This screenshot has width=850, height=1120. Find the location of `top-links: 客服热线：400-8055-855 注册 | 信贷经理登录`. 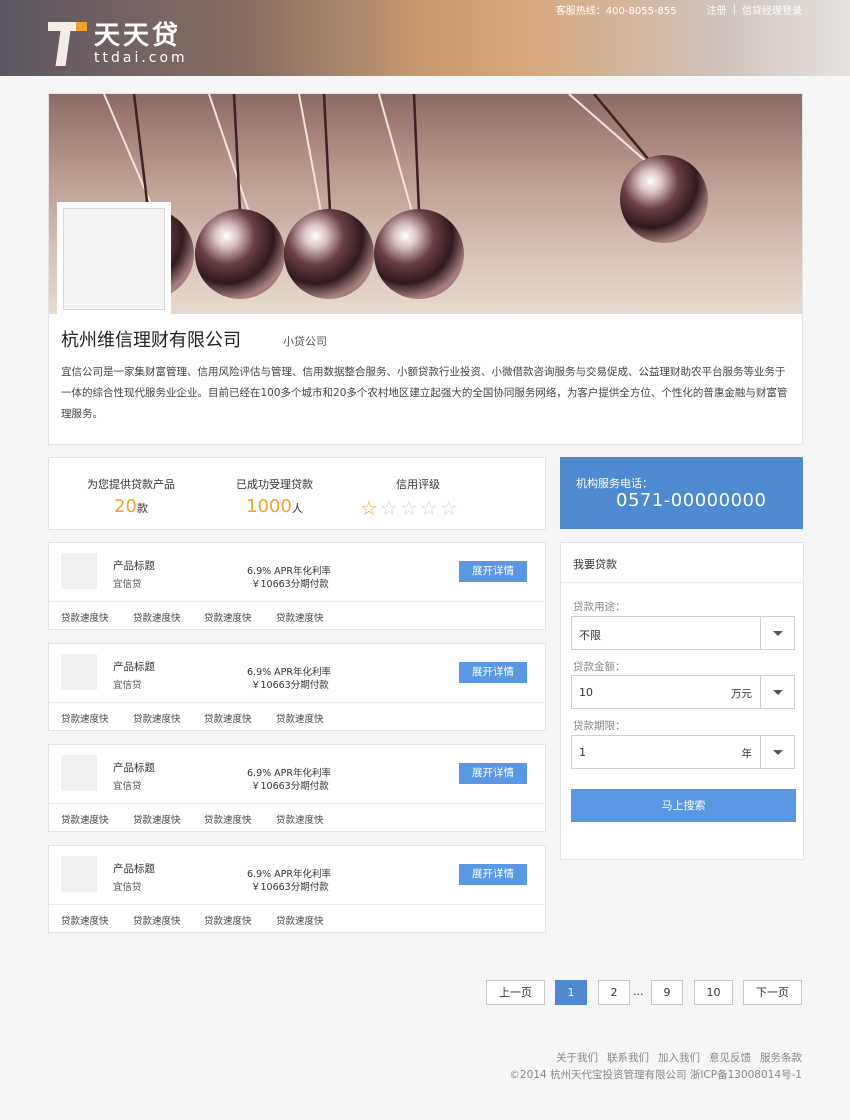

top-links: 客服热线：400-8055-855 注册 | 信贷经理登录 is located at coordinates (679, 9).